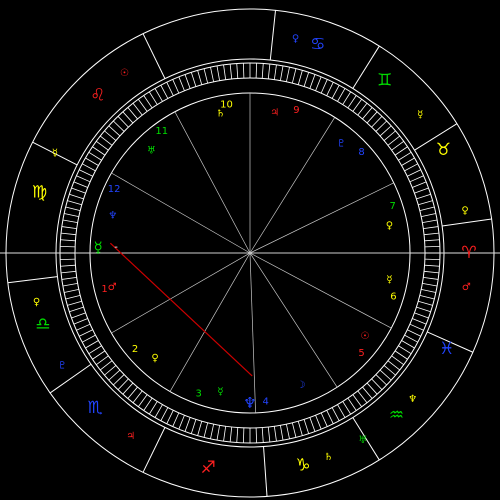  I want to click on planet-neptune-glyph: ♆, so click(249, 403).